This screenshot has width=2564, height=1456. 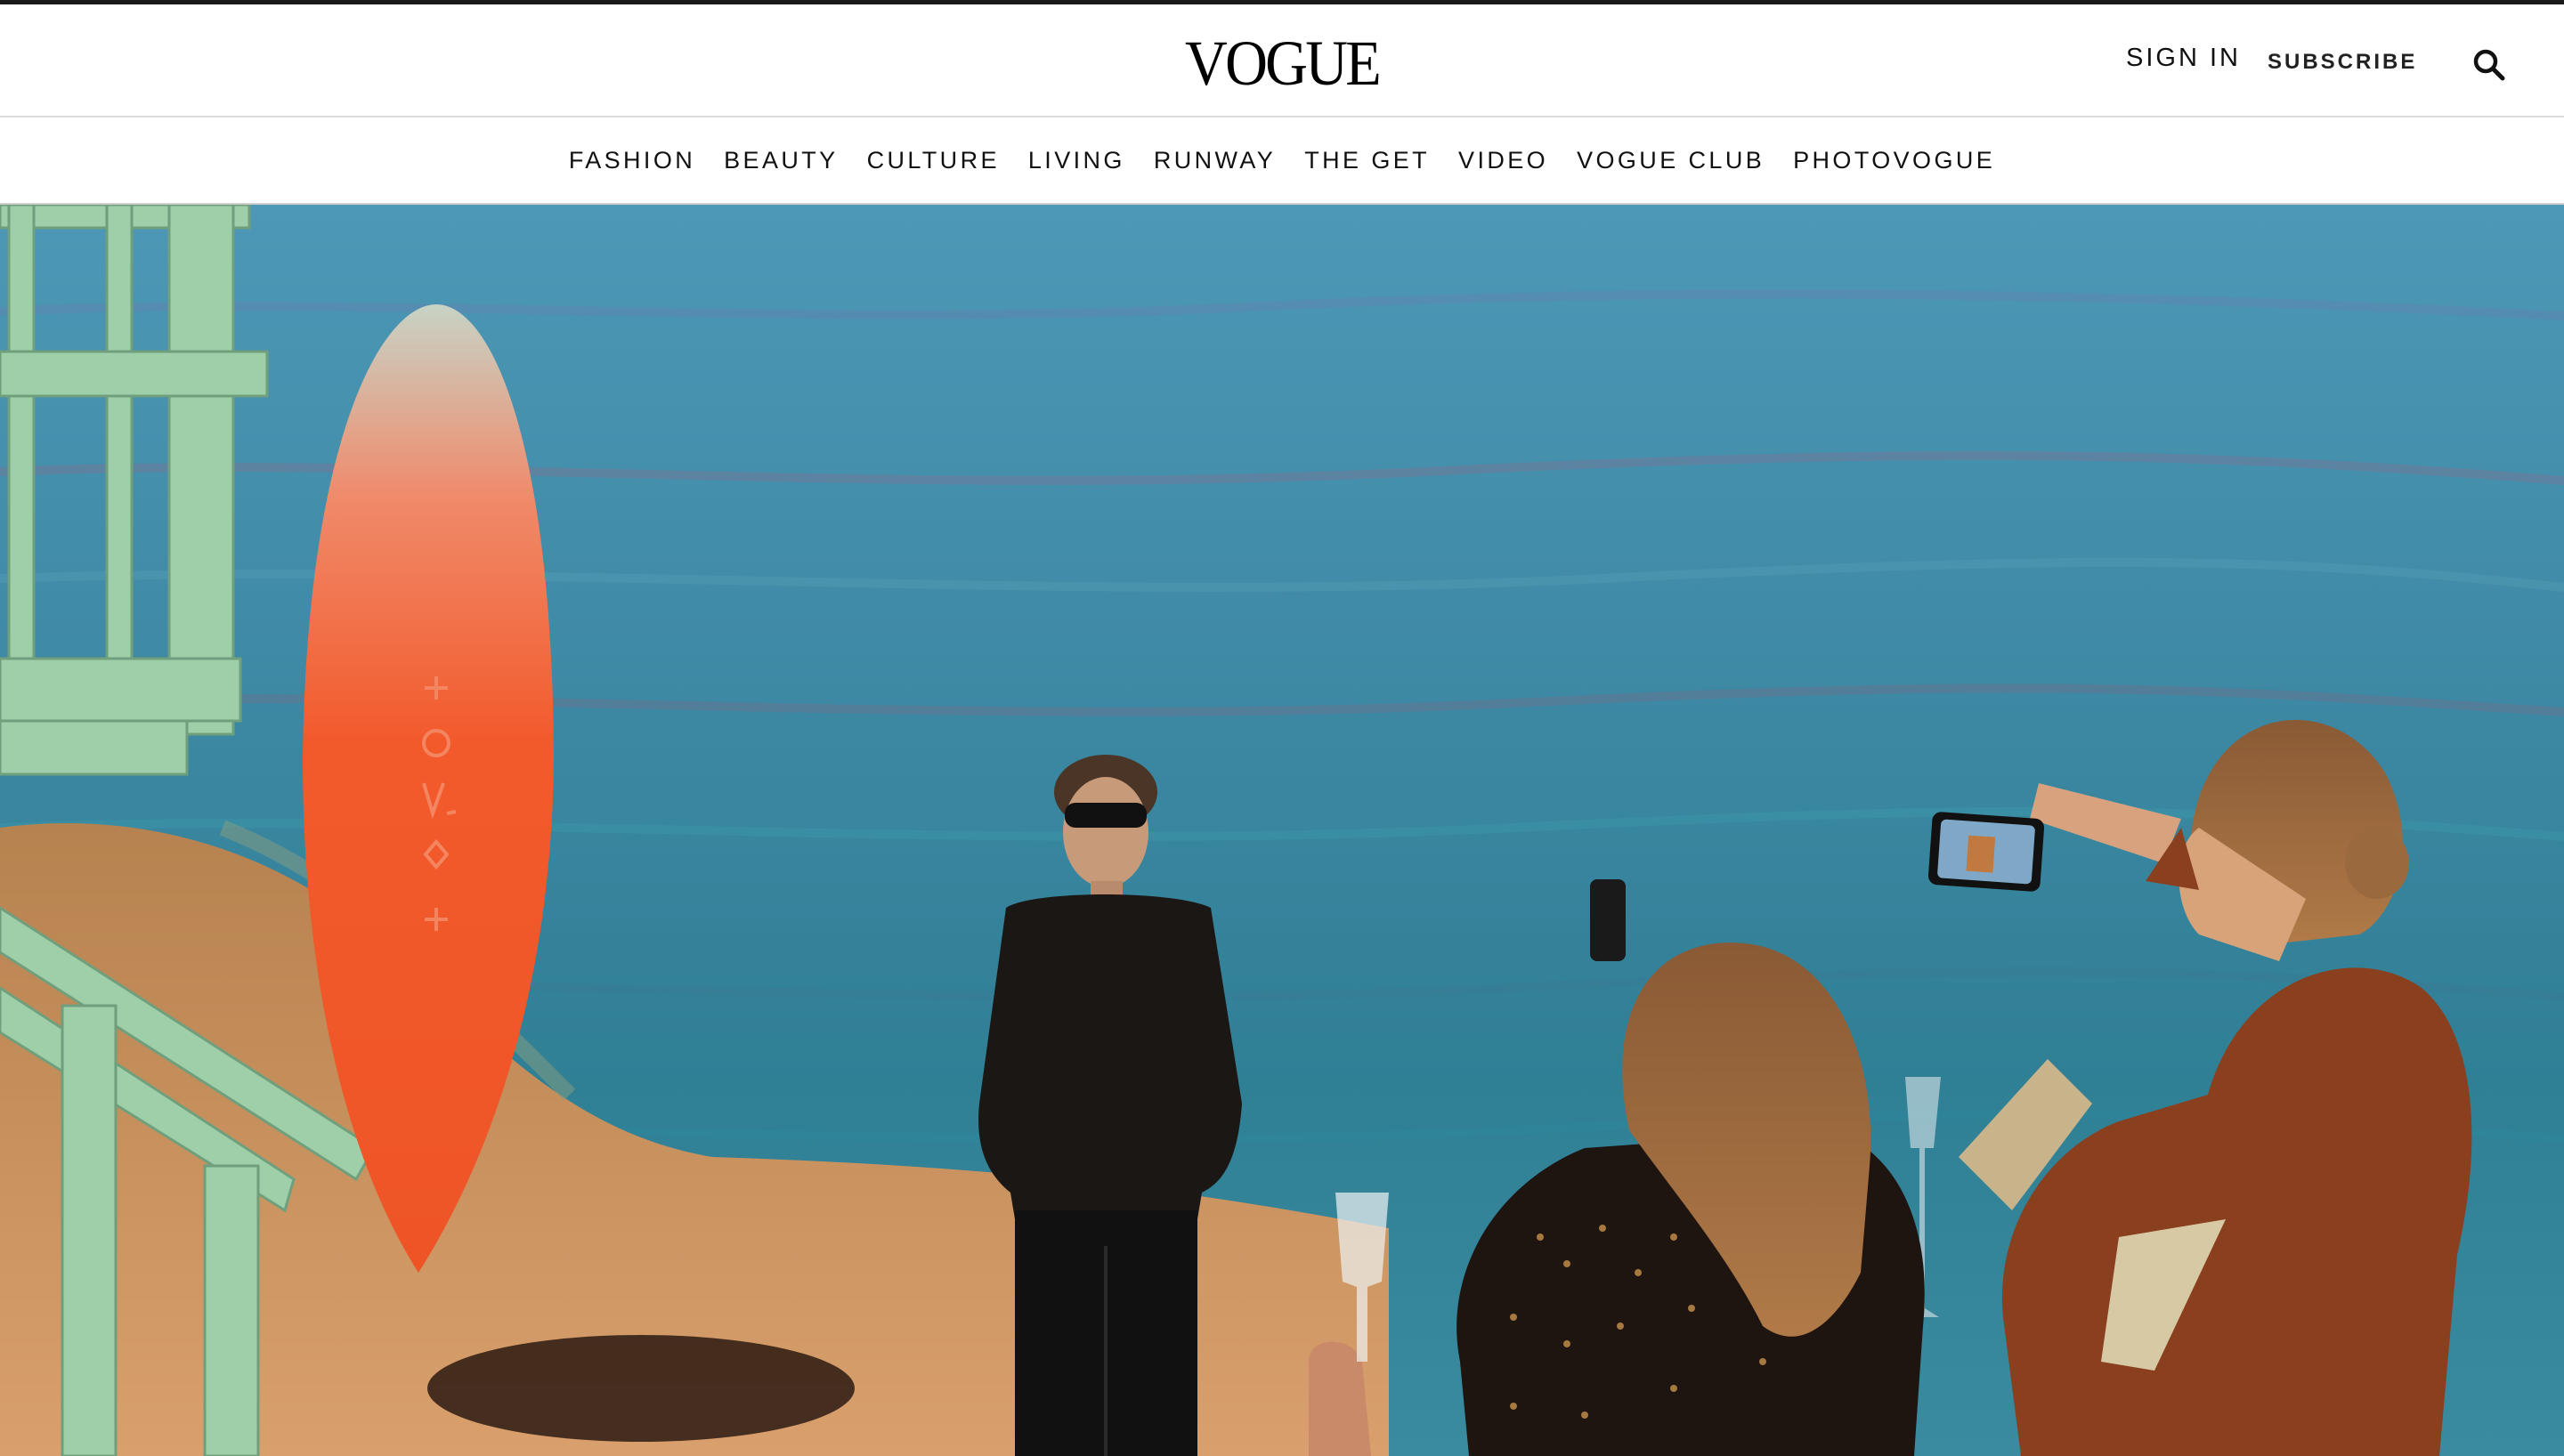 What do you see at coordinates (641, 1388) in the screenshot?
I see `shadow` at bounding box center [641, 1388].